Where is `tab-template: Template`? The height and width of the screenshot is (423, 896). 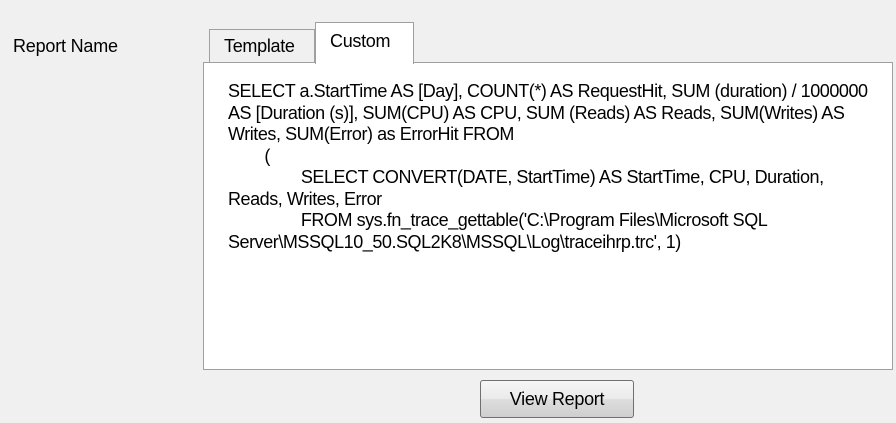 tab-template: Template is located at coordinates (262, 45).